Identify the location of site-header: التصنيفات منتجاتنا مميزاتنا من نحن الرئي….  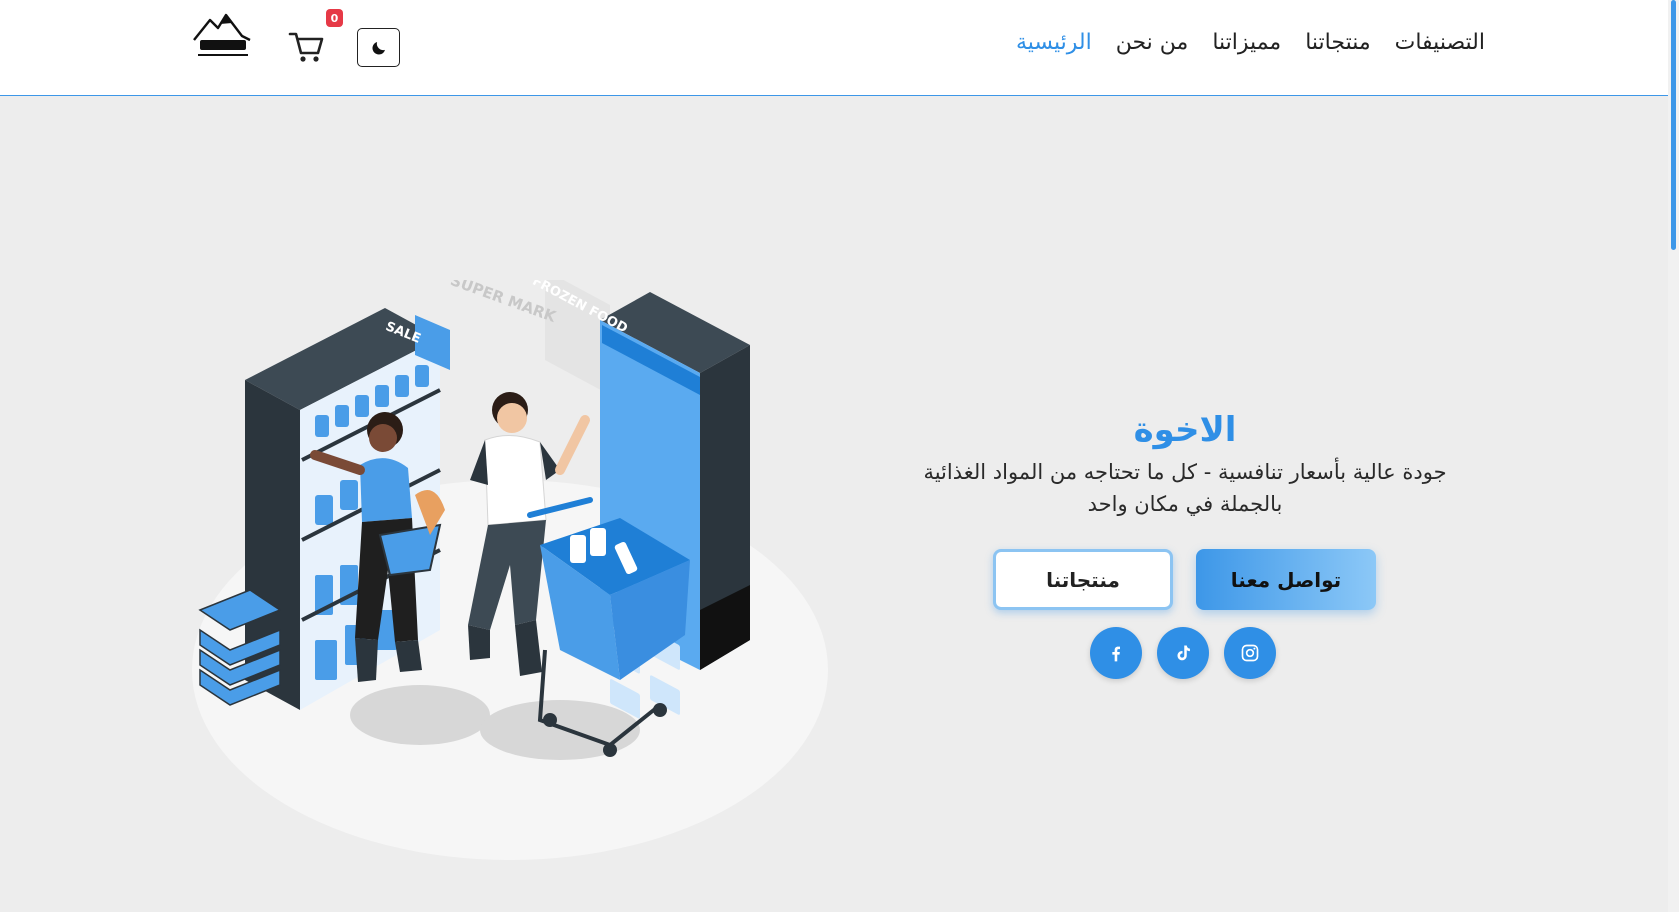
(839, 48).